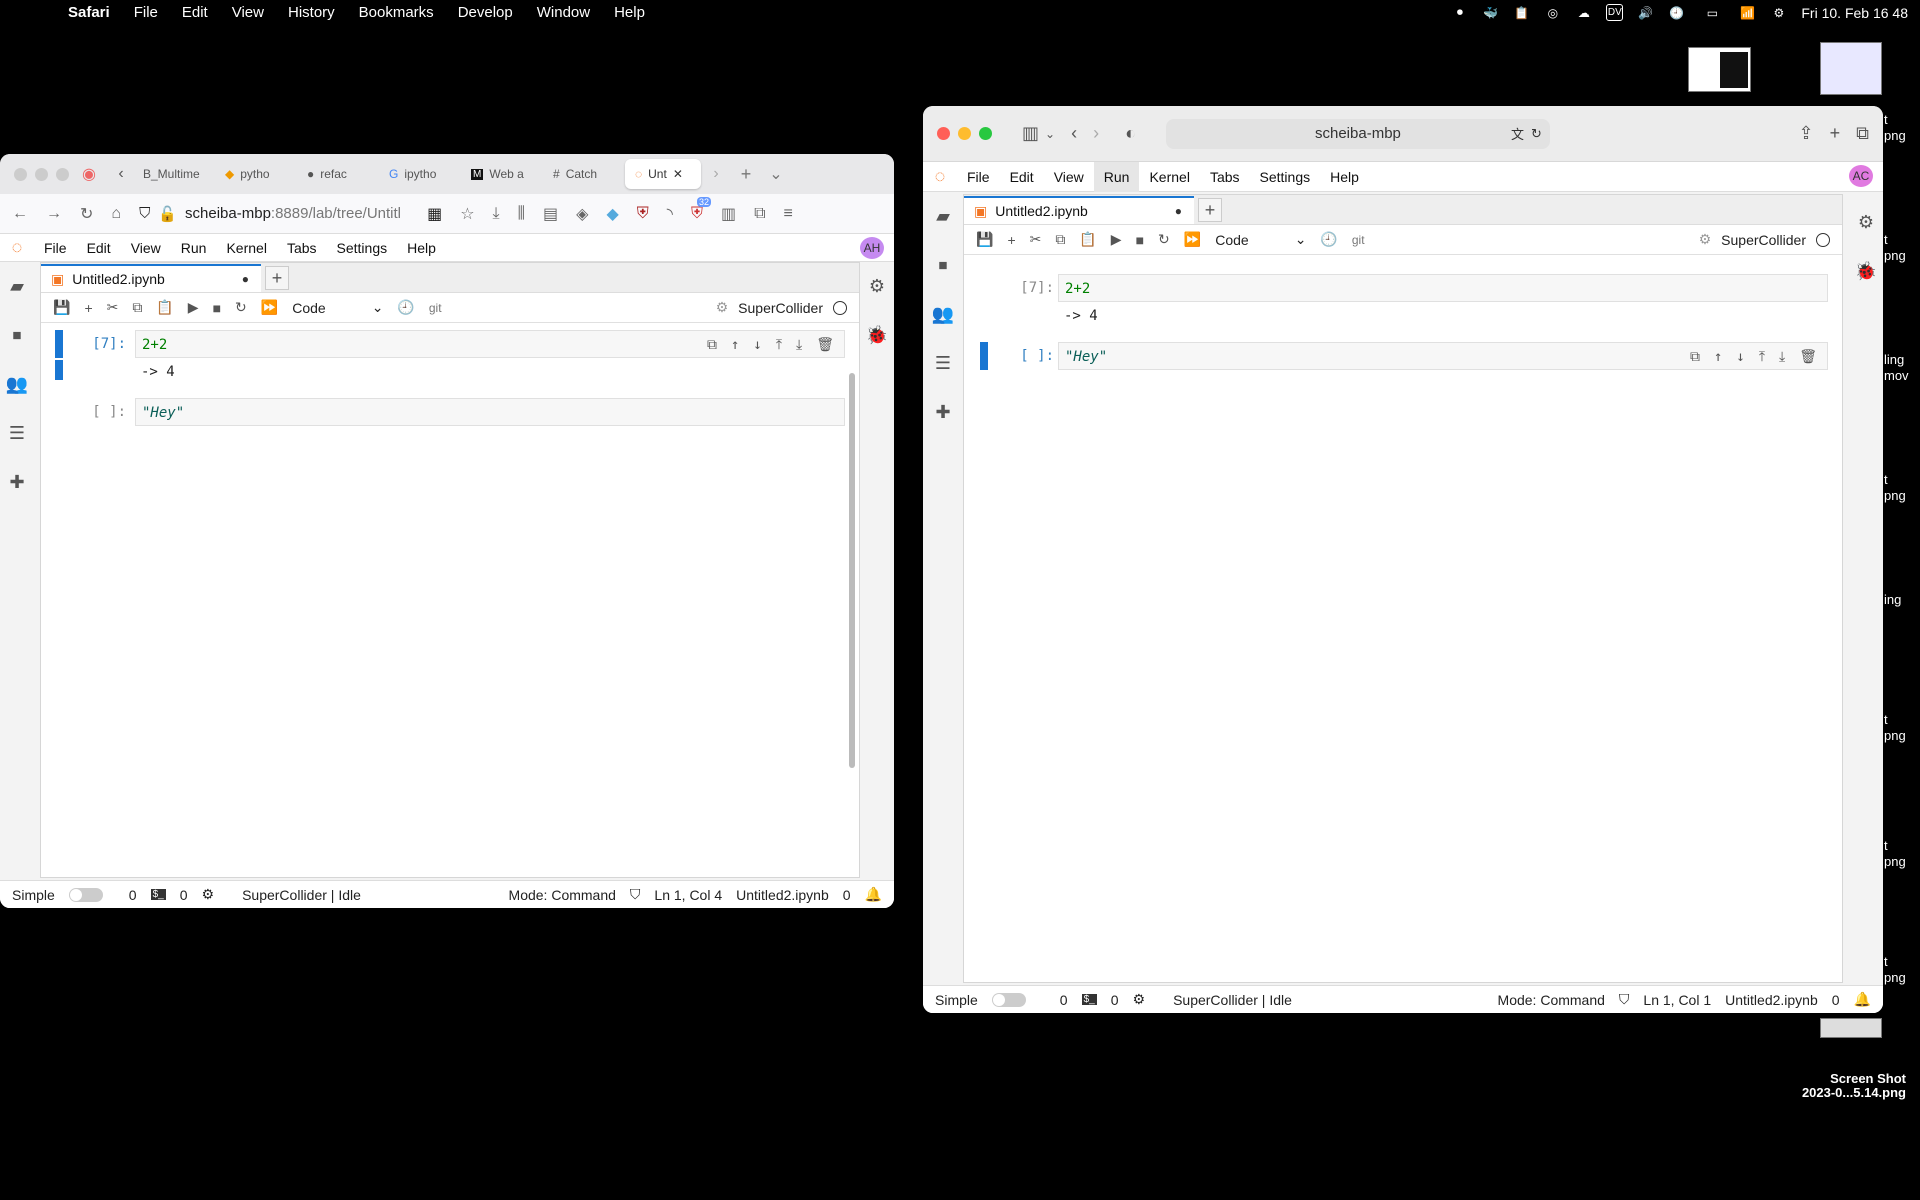  I want to click on cell-input: 2+2, so click(1443, 288).